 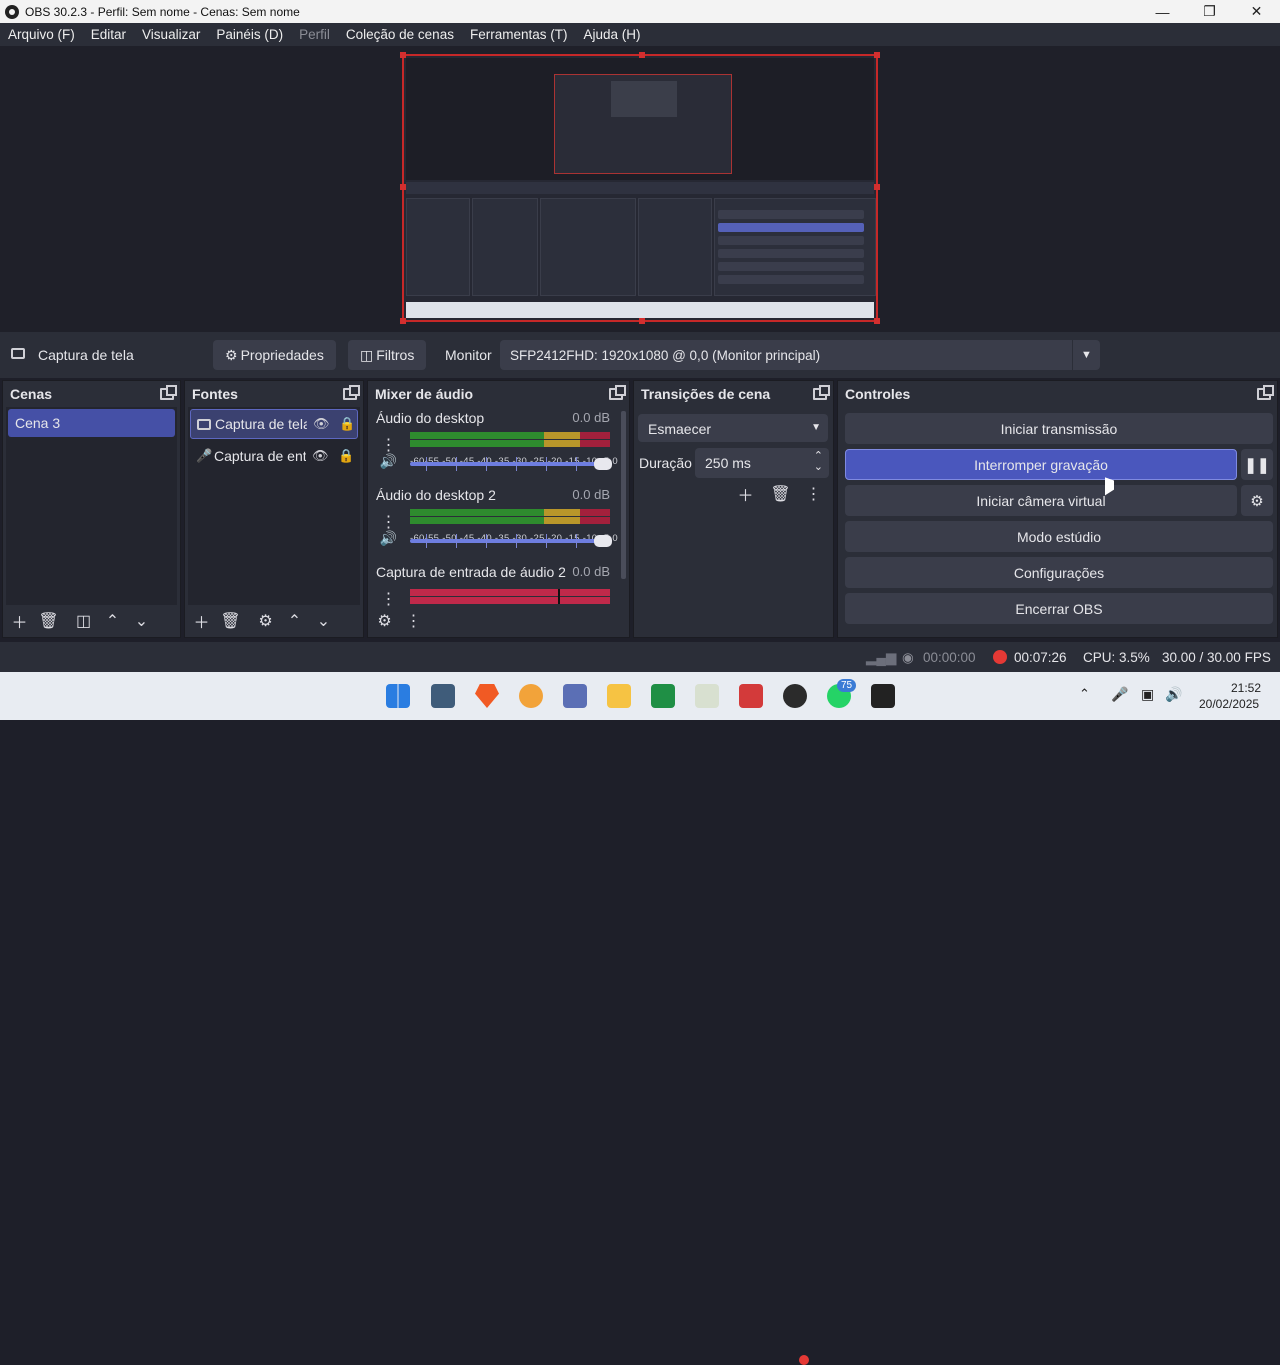 What do you see at coordinates (1109, 488) in the screenshot?
I see `mouse-cursor-icon` at bounding box center [1109, 488].